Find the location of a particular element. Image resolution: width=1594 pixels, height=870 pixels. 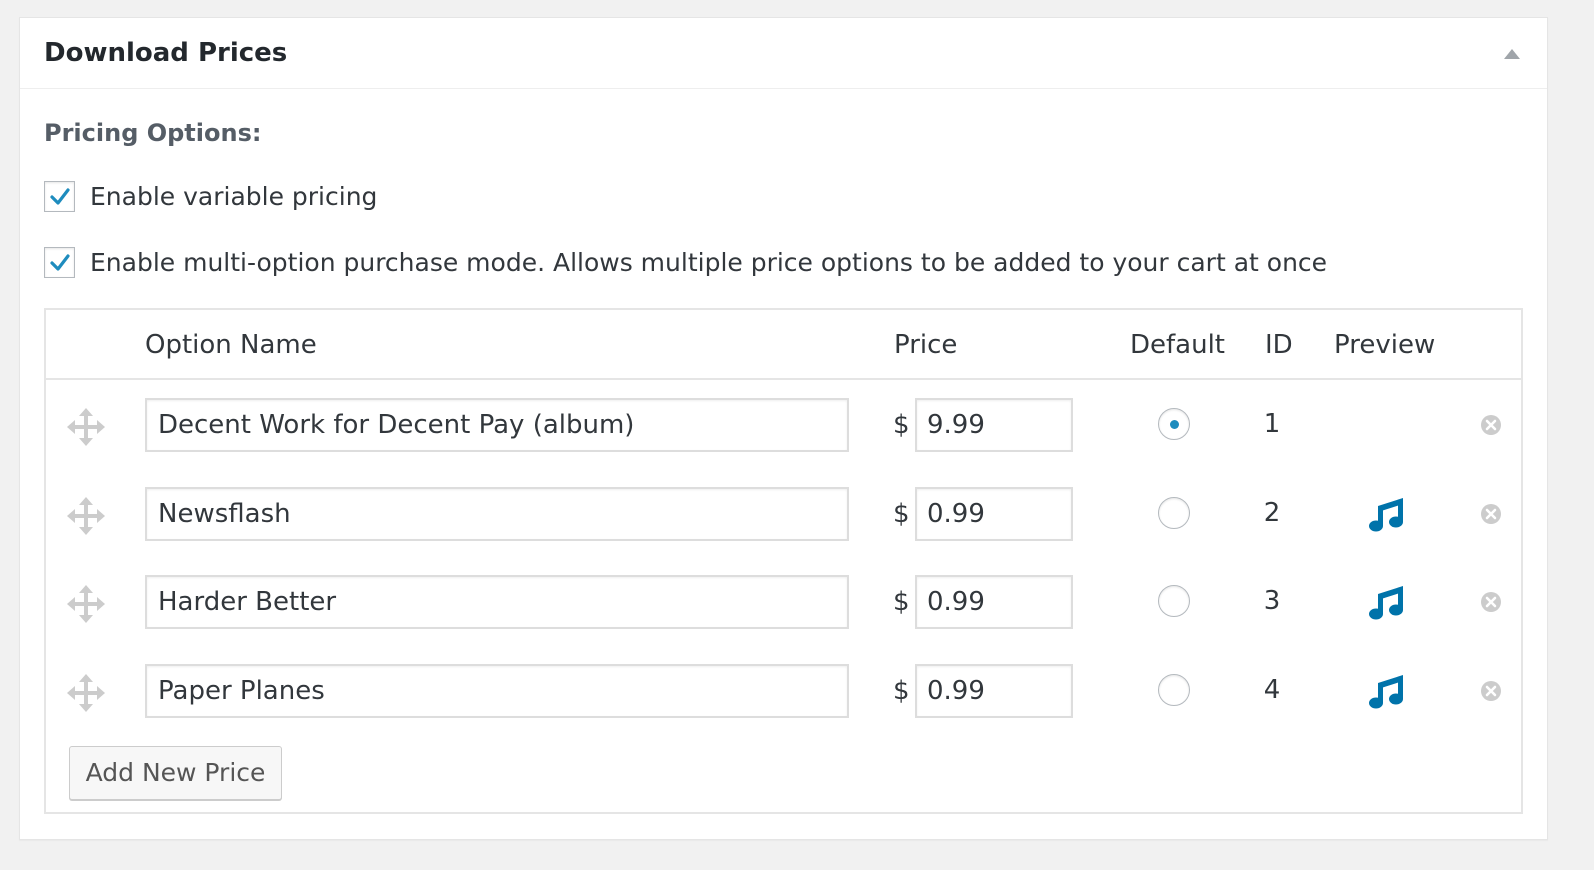

multi-option-checkbox is located at coordinates (59, 262).